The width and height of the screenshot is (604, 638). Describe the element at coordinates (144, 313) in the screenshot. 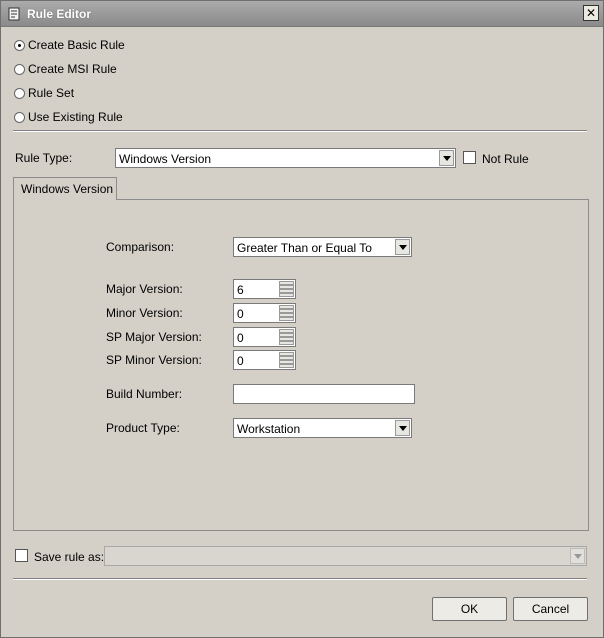

I see `minor-version-label: Minor Version:` at that location.